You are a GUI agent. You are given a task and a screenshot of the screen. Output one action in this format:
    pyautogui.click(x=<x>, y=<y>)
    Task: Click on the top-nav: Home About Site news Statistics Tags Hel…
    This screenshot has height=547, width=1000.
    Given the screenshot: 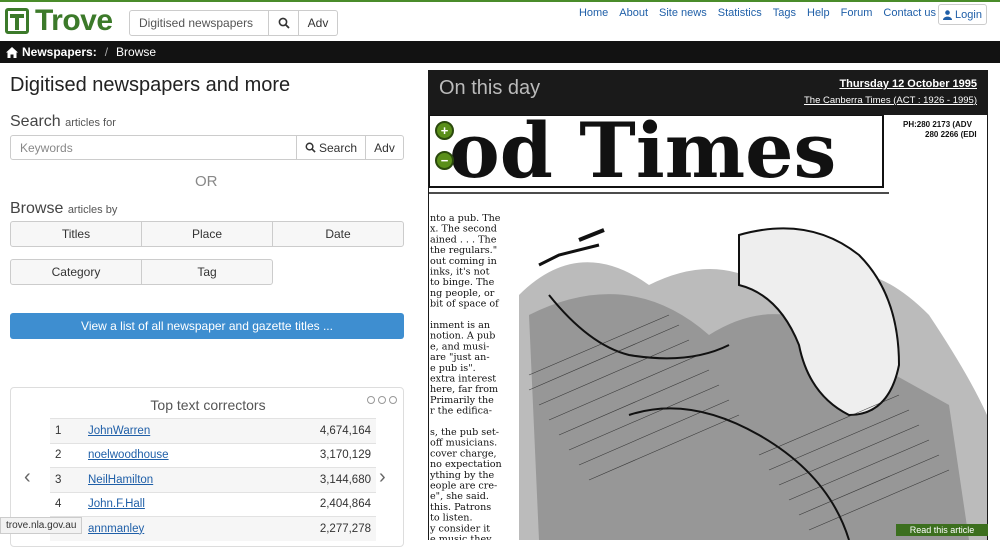 What is the action you would take?
    pyautogui.click(x=752, y=13)
    